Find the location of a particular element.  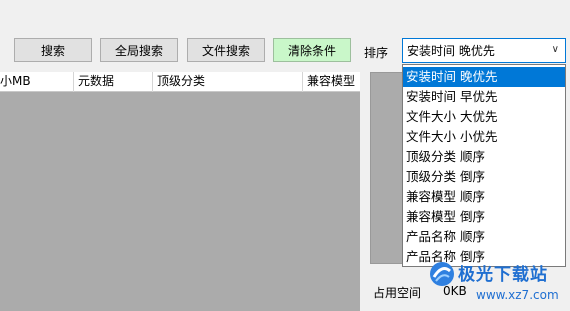

file-search-button: 文件搜索 is located at coordinates (226, 50).